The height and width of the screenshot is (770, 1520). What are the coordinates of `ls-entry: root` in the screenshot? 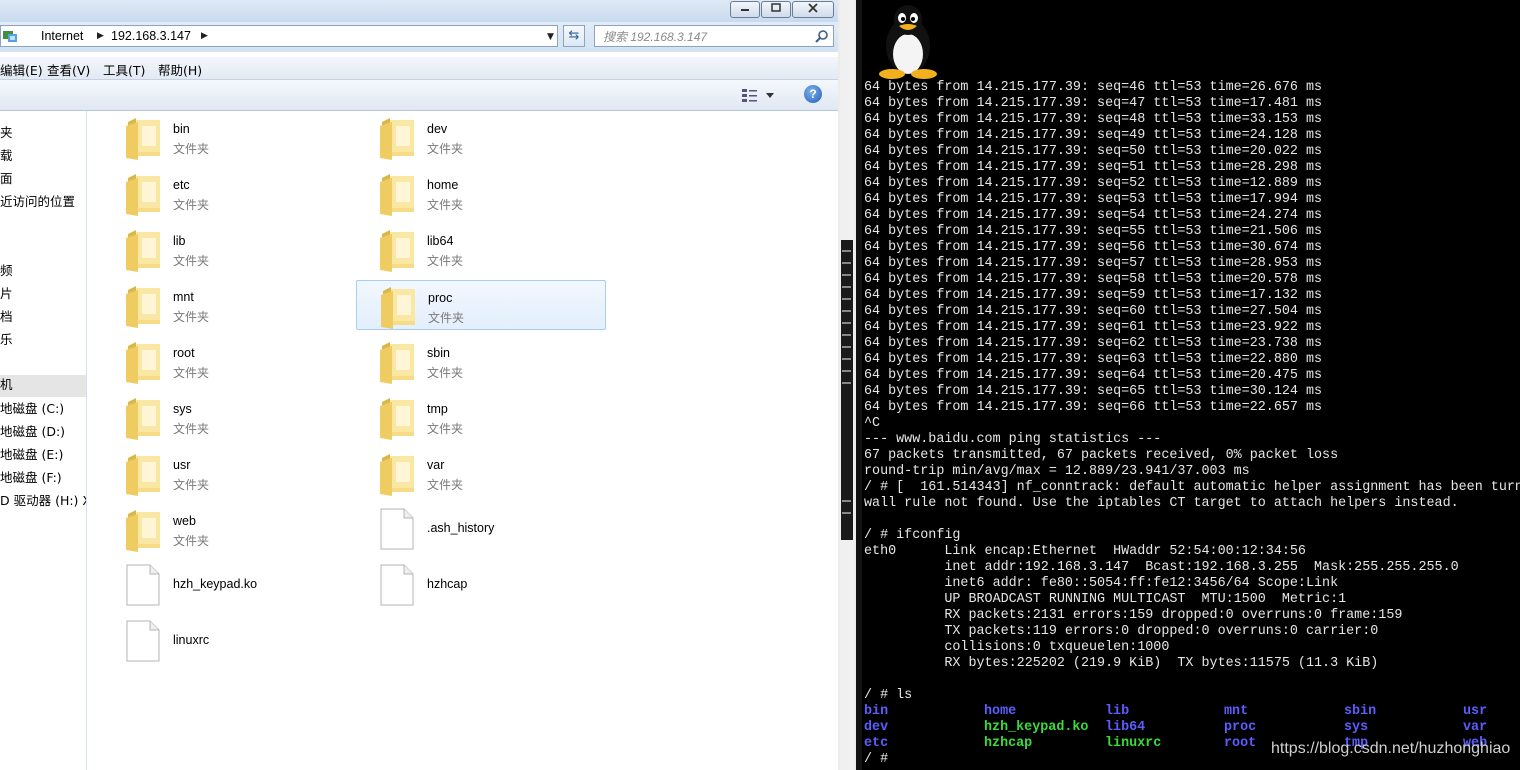 It's located at (1240, 743).